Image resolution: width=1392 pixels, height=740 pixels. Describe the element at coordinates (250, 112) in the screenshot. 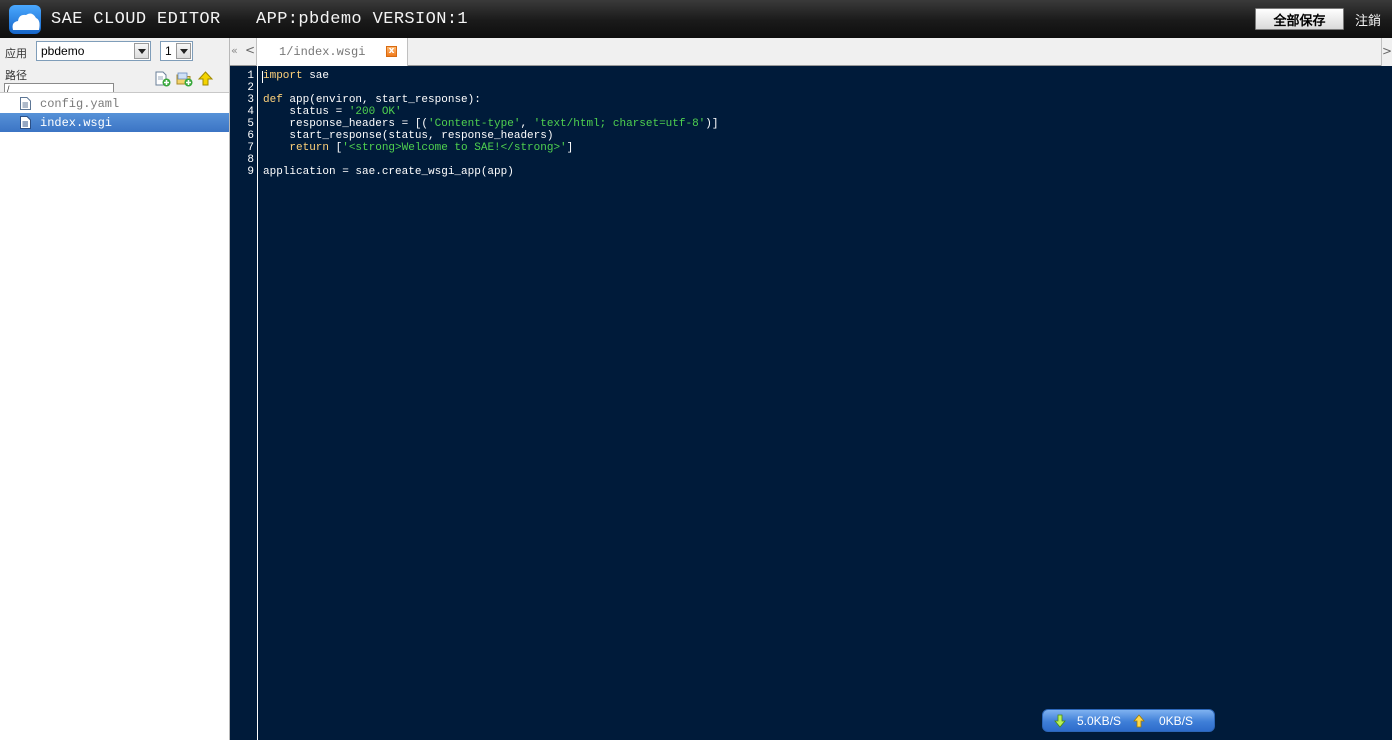

I see `line-number: 4` at that location.